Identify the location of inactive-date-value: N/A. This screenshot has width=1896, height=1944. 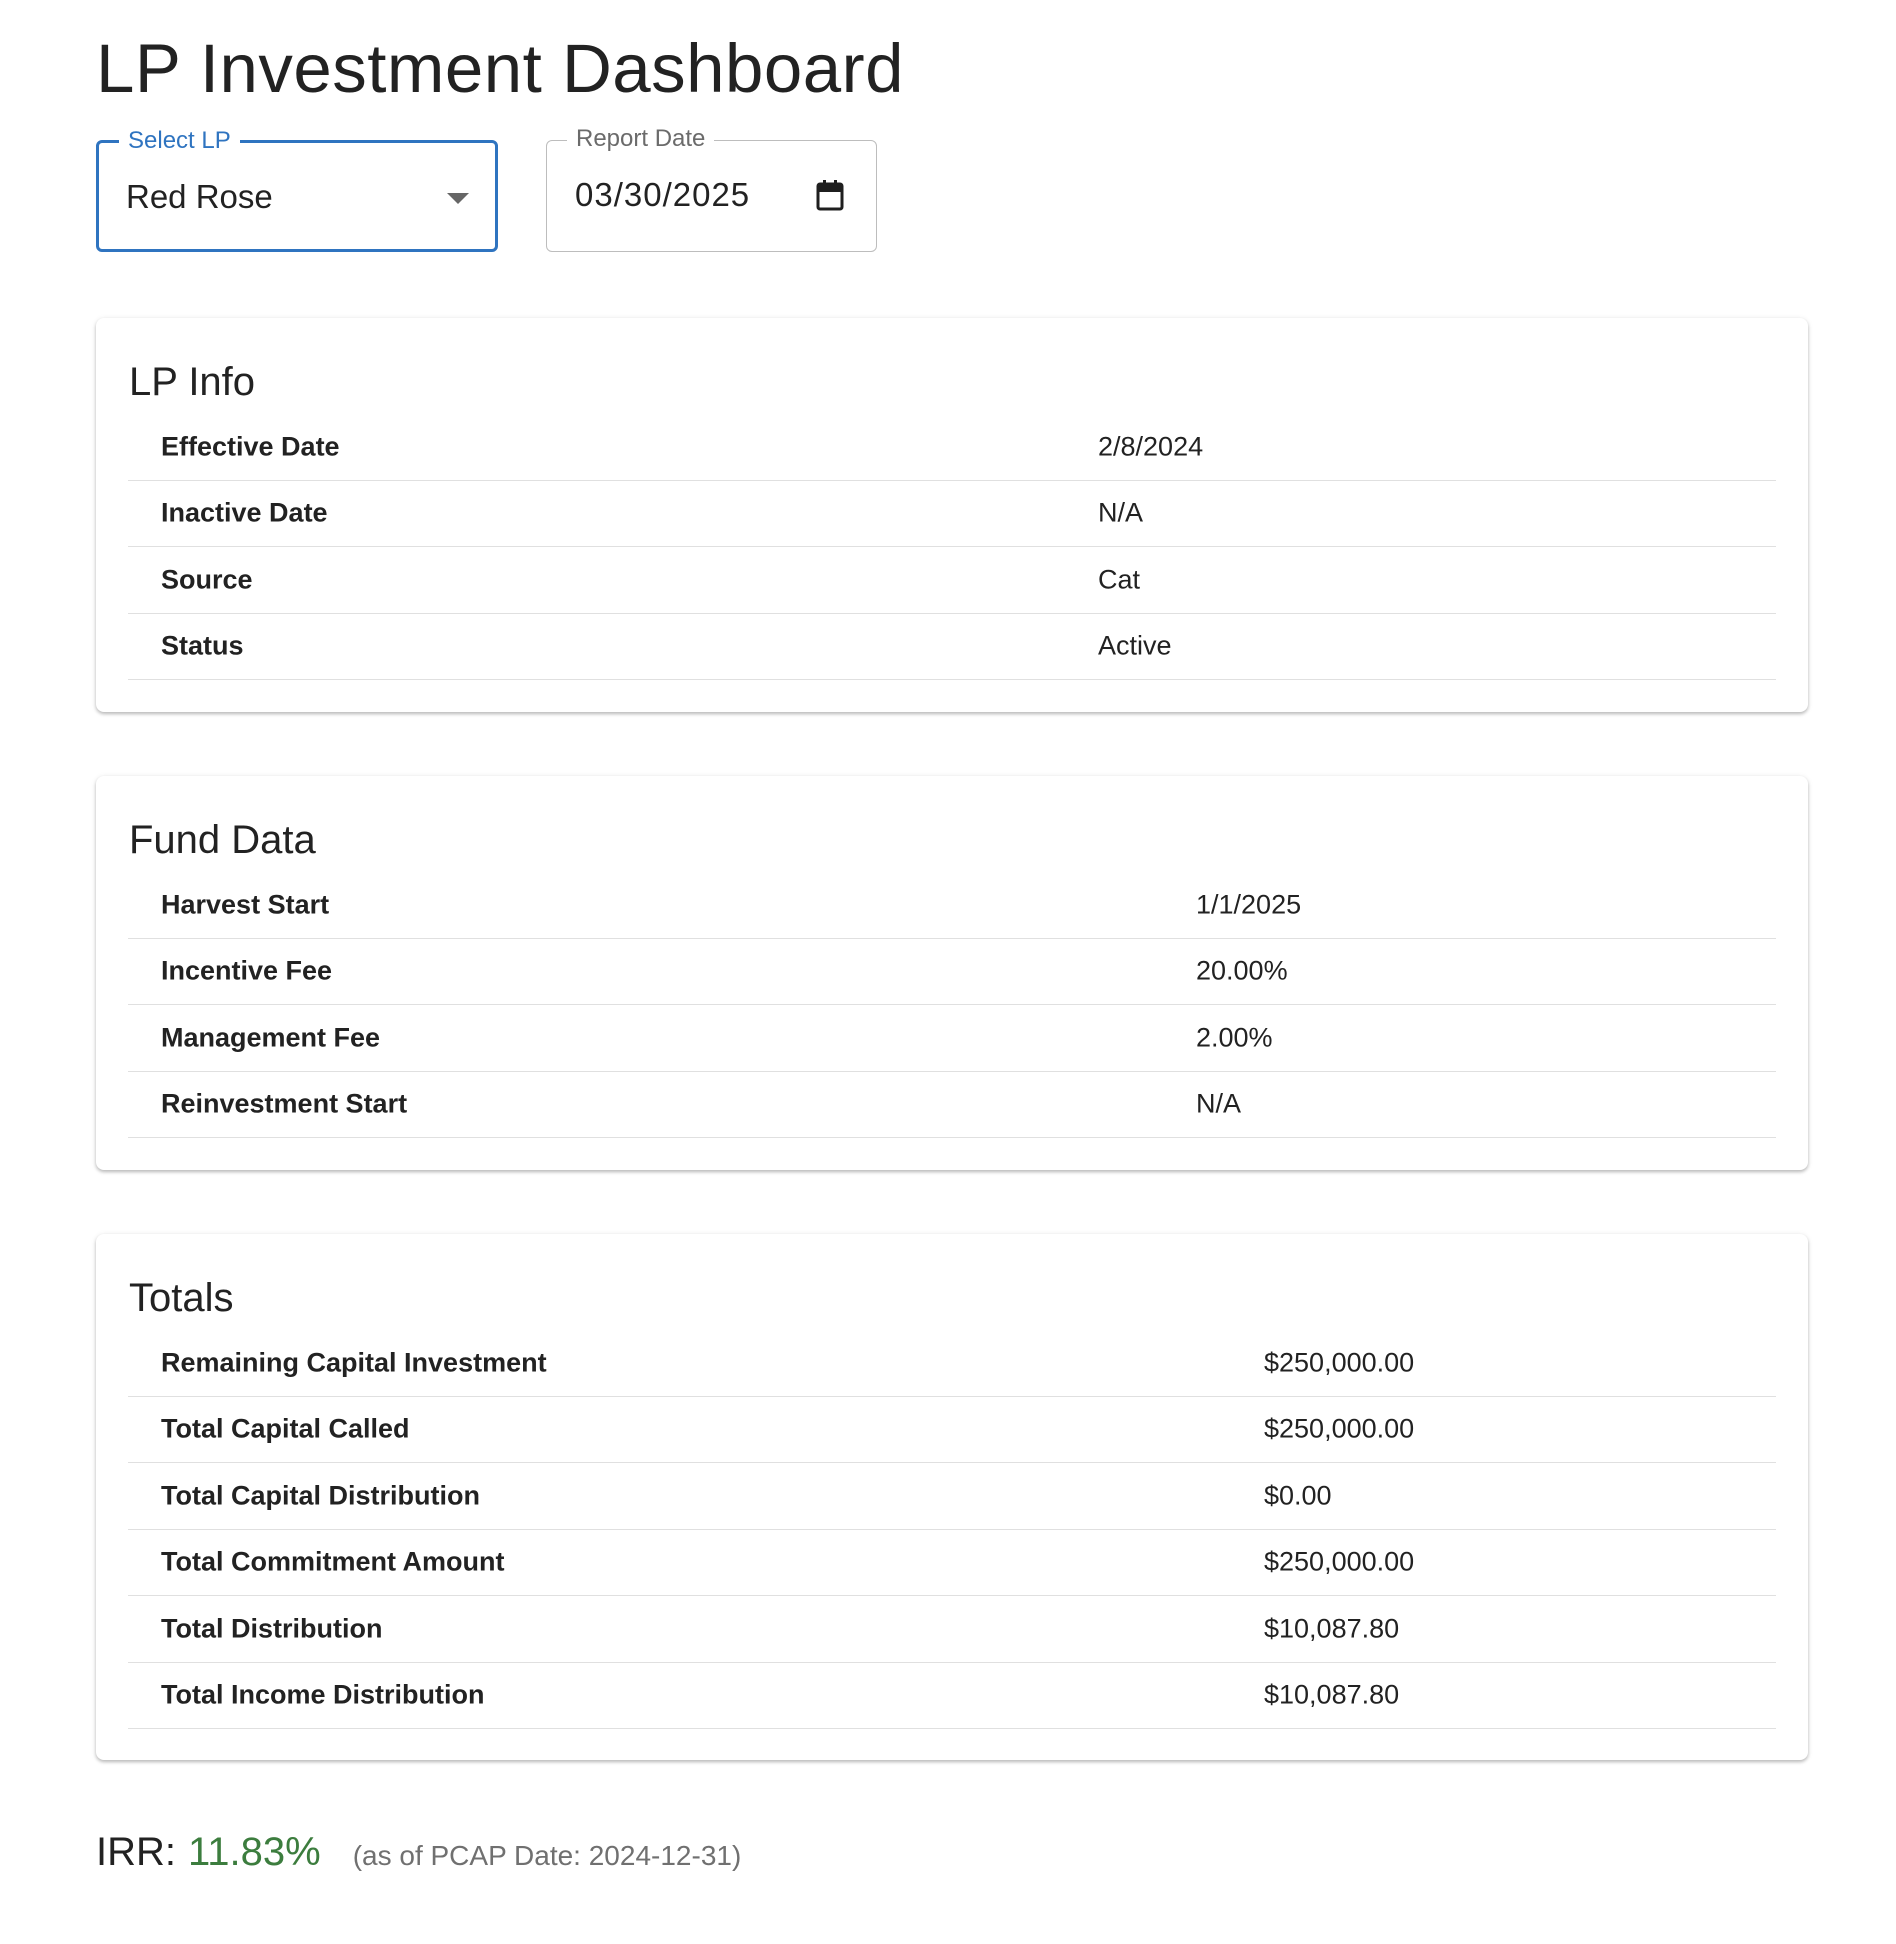
(1121, 512).